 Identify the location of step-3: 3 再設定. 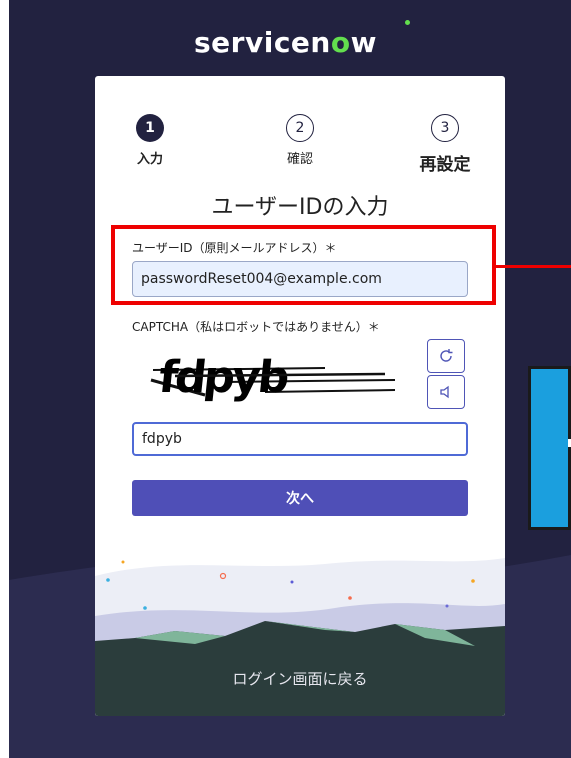
(445, 144).